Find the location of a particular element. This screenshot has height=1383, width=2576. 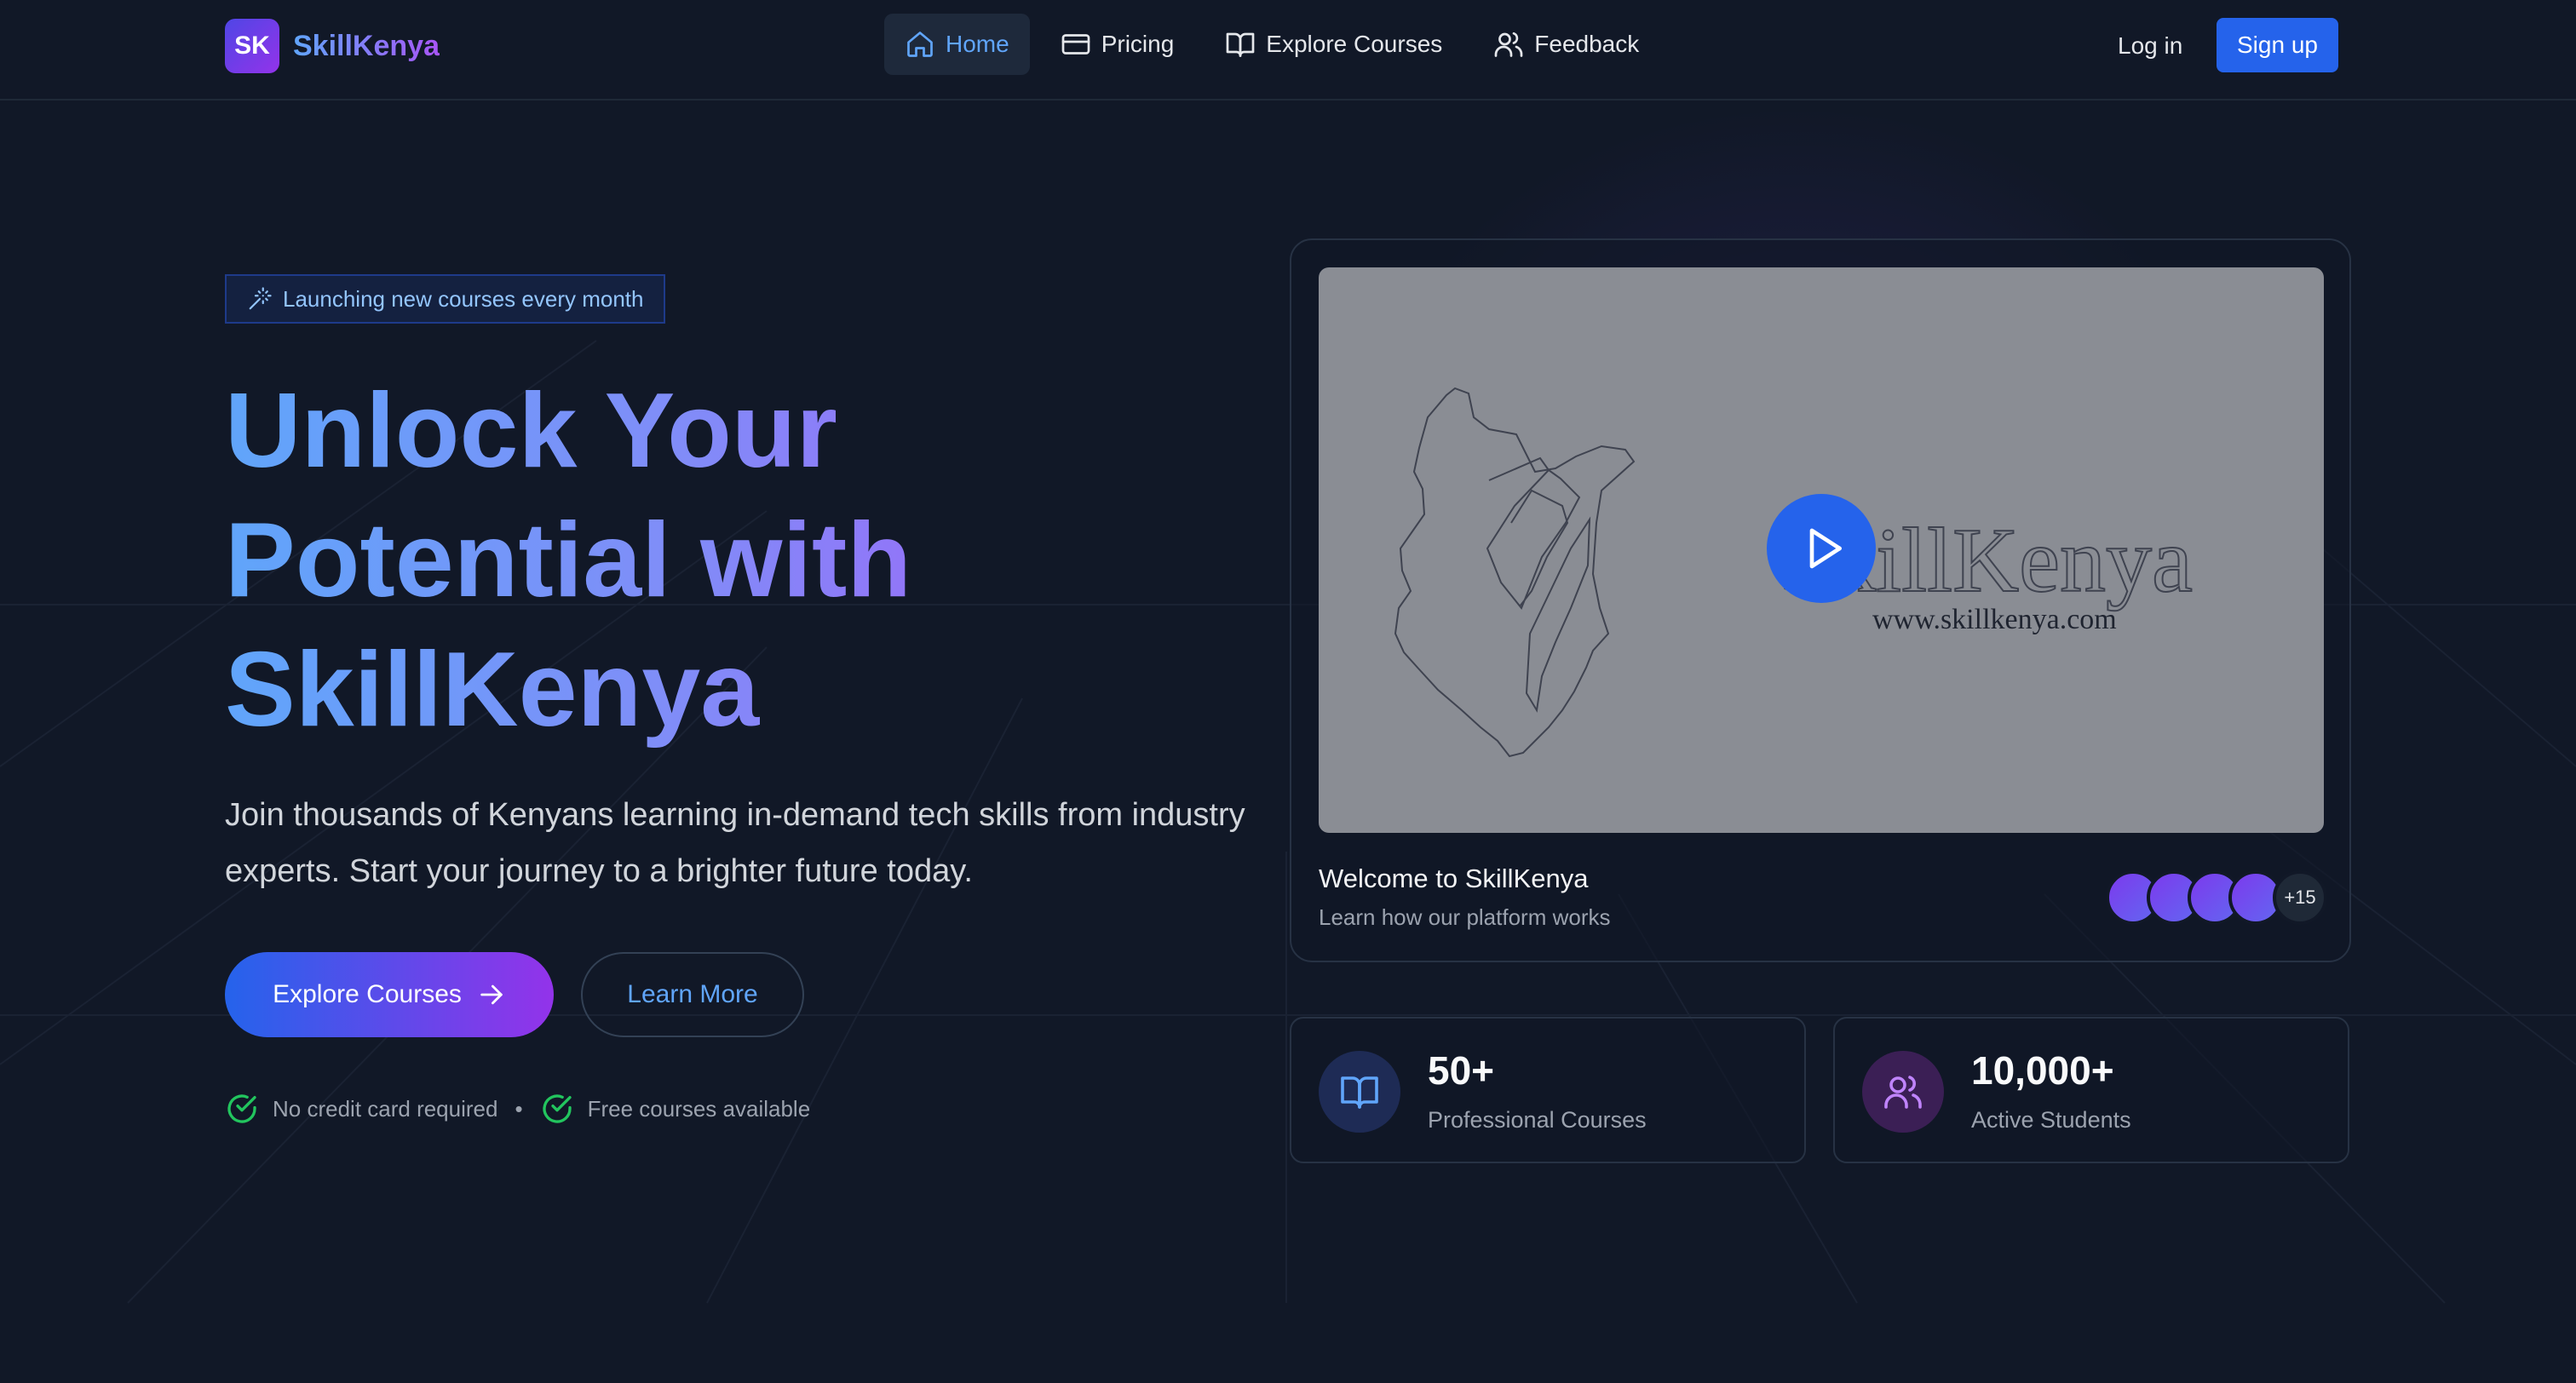

video-subtitle: Learn how our platform works is located at coordinates (1465, 917).